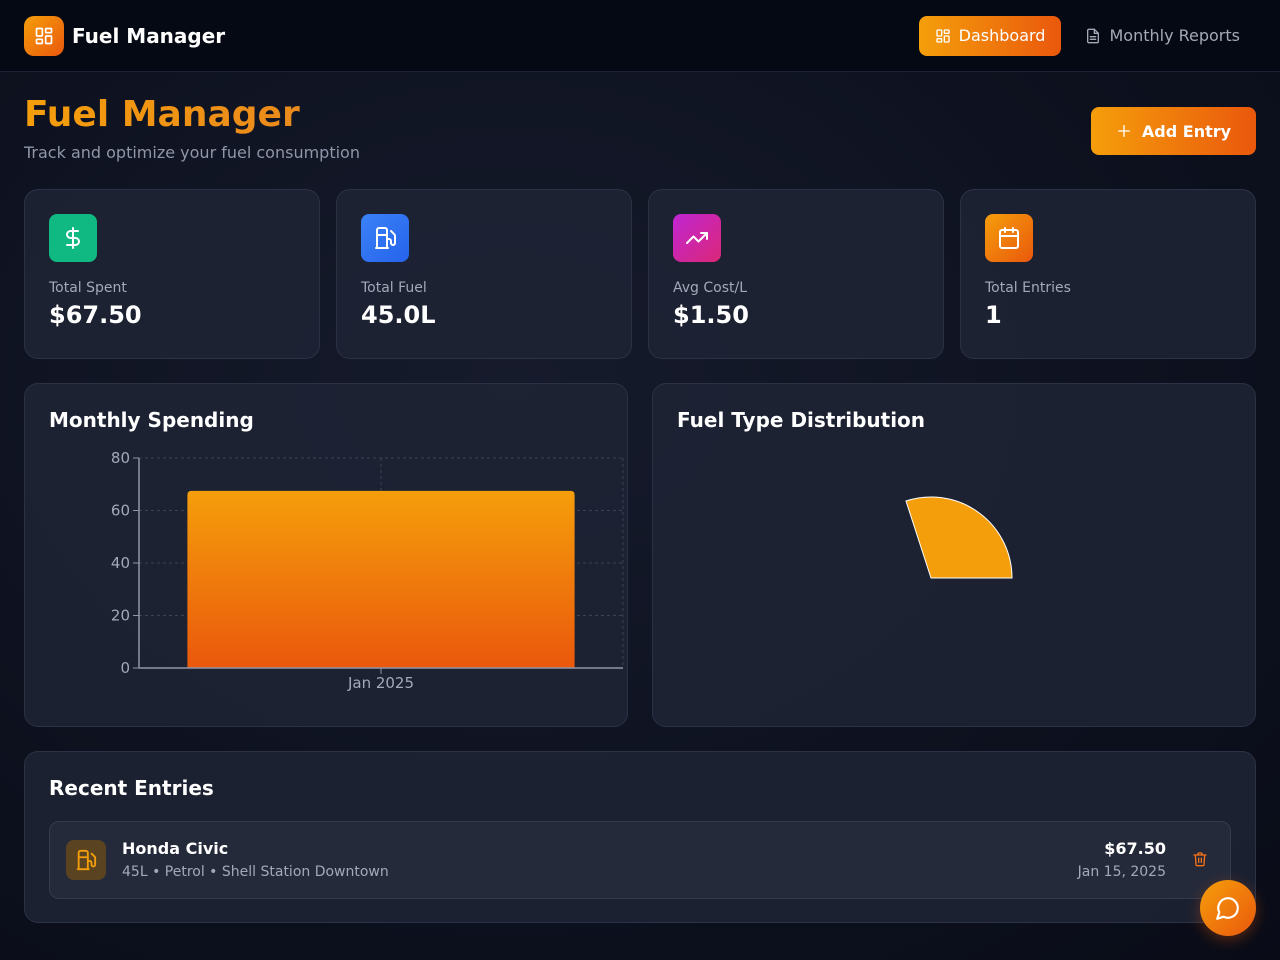 Image resolution: width=1280 pixels, height=960 pixels. I want to click on monthly-spending-title: Monthly Spending, so click(151, 420).